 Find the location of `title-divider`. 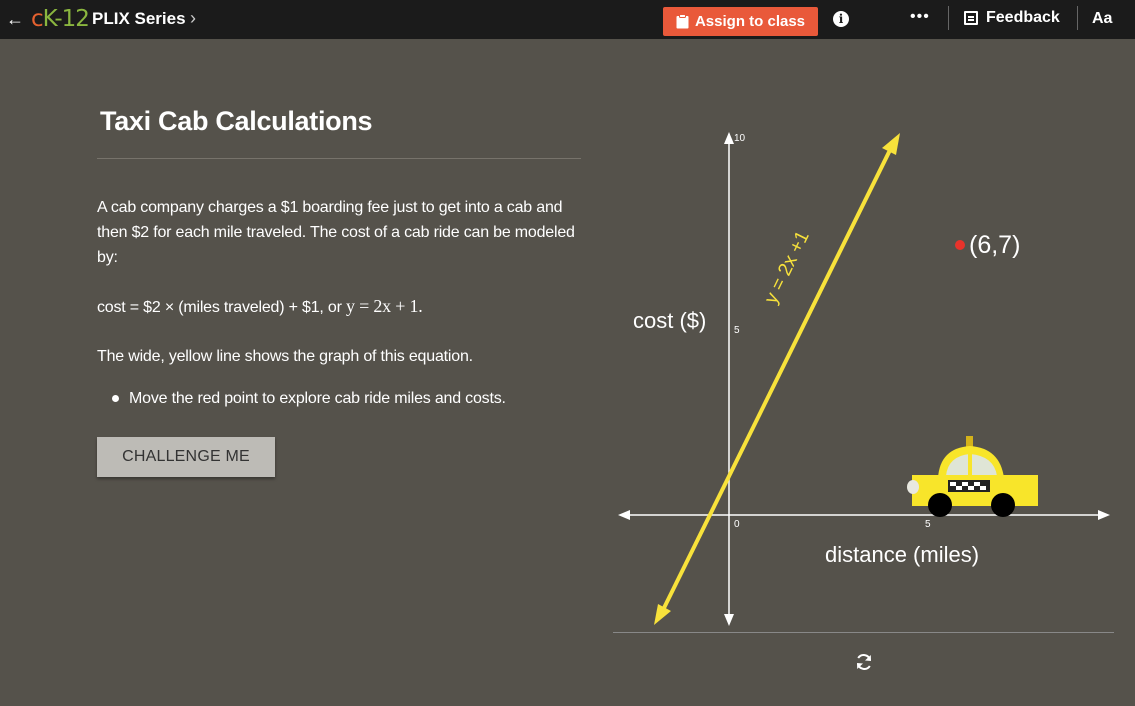

title-divider is located at coordinates (339, 158).